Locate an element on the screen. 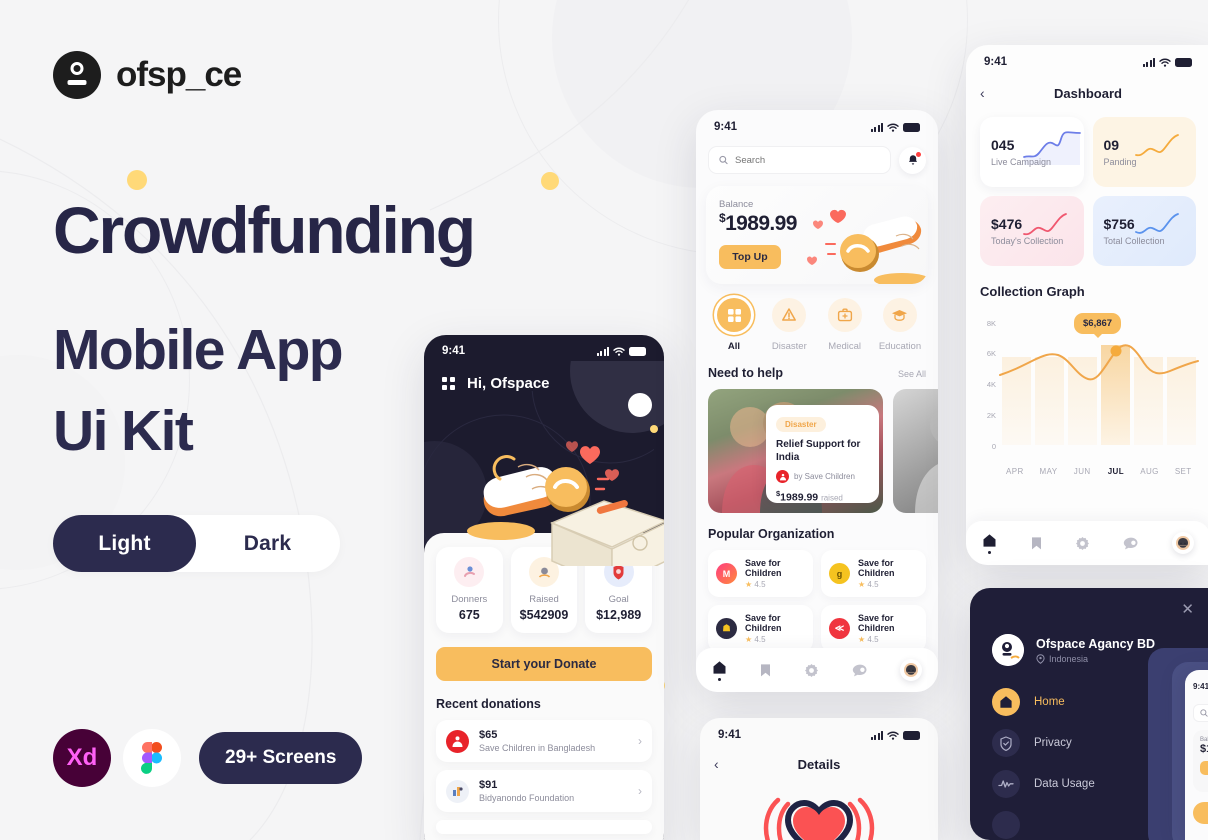 Image resolution: width=1208 pixels, height=840 pixels. balance-card-mini: Bal $1 is located at coordinates (1200, 761).